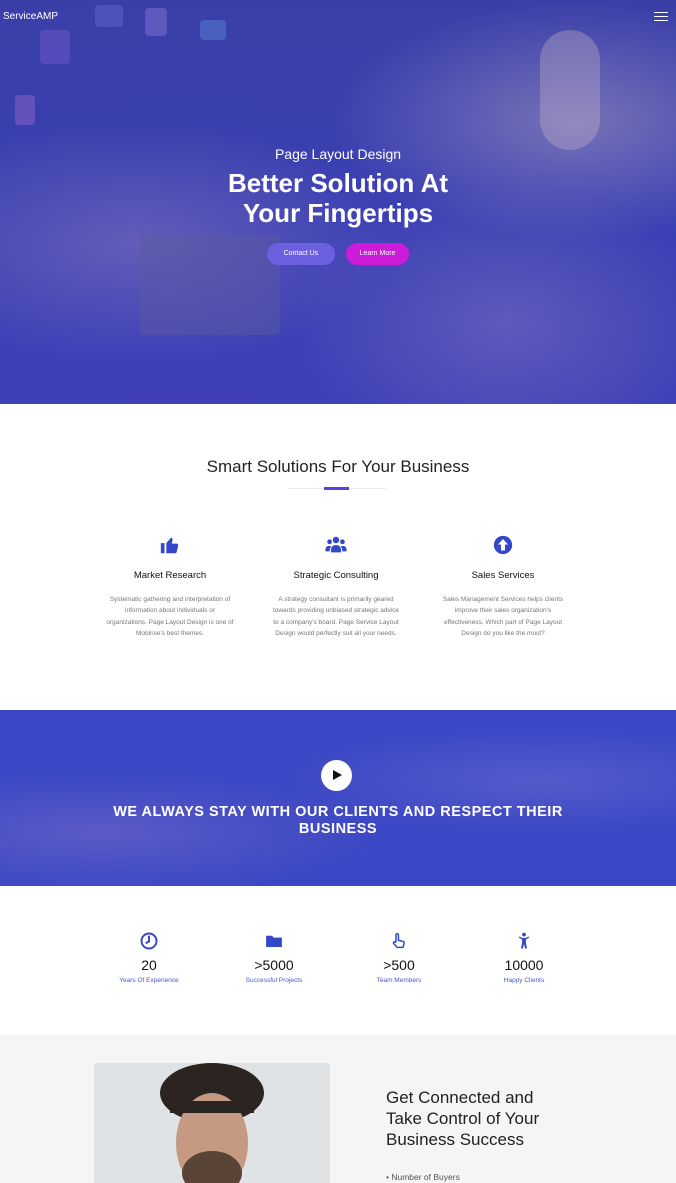 The height and width of the screenshot is (1183, 676). I want to click on stat-years: 20 Years Of Experience, so click(149, 958).